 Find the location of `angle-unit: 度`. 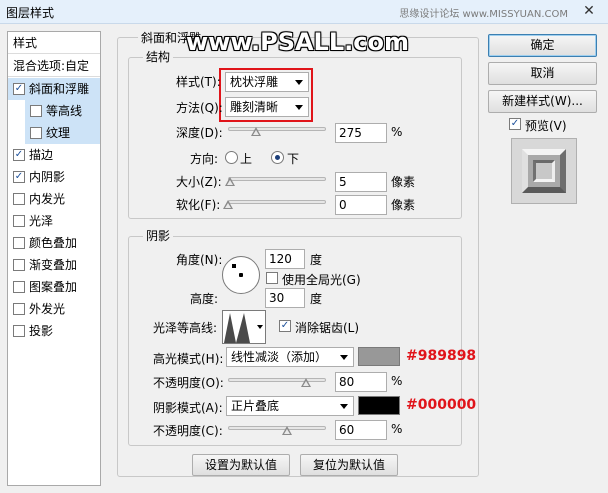

angle-unit: 度 is located at coordinates (316, 260).